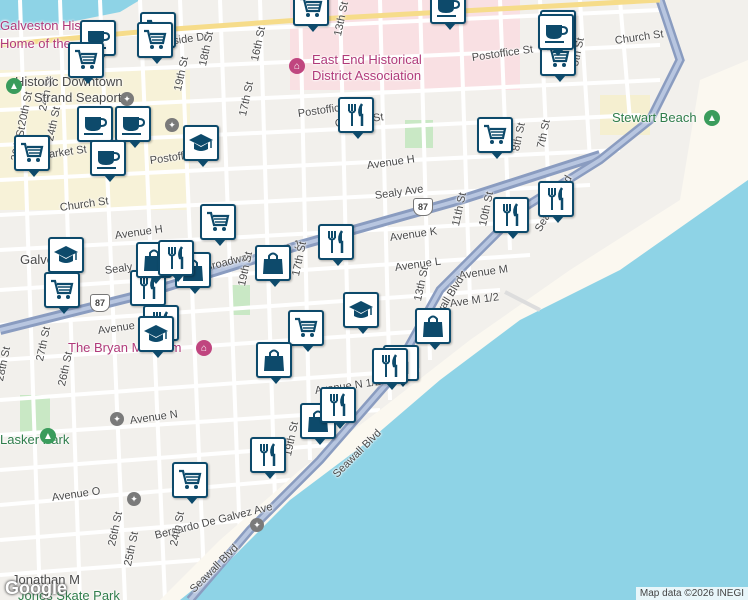 The image size is (748, 600). What do you see at coordinates (366, 75) in the screenshot?
I see `place-label: District Association` at bounding box center [366, 75].